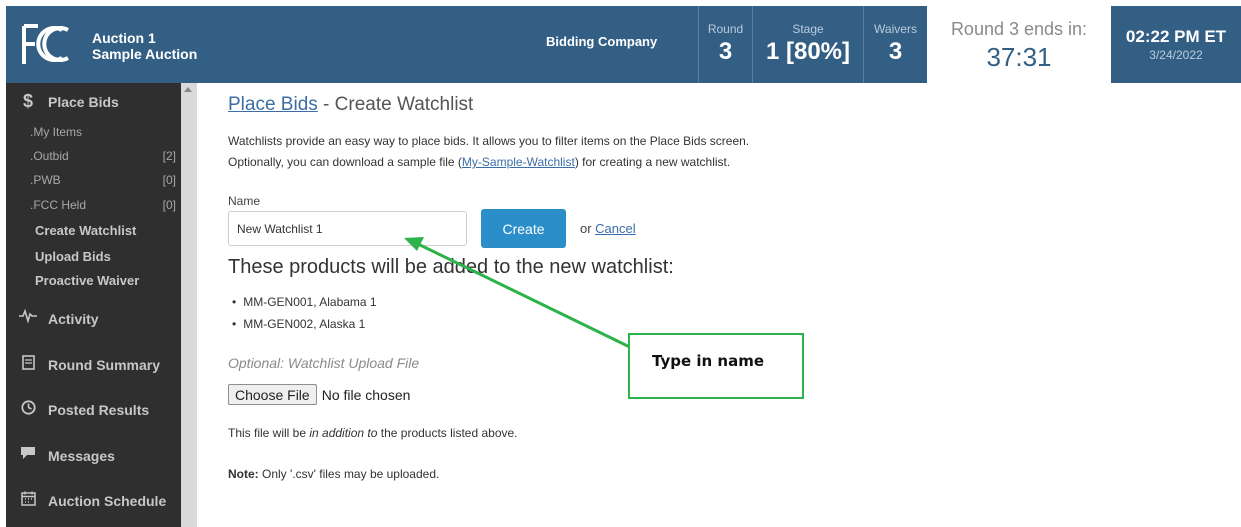 Image resolution: width=1241 pixels, height=527 pixels. I want to click on sidebar-item-round-summary: Round Summary, so click(83, 365).